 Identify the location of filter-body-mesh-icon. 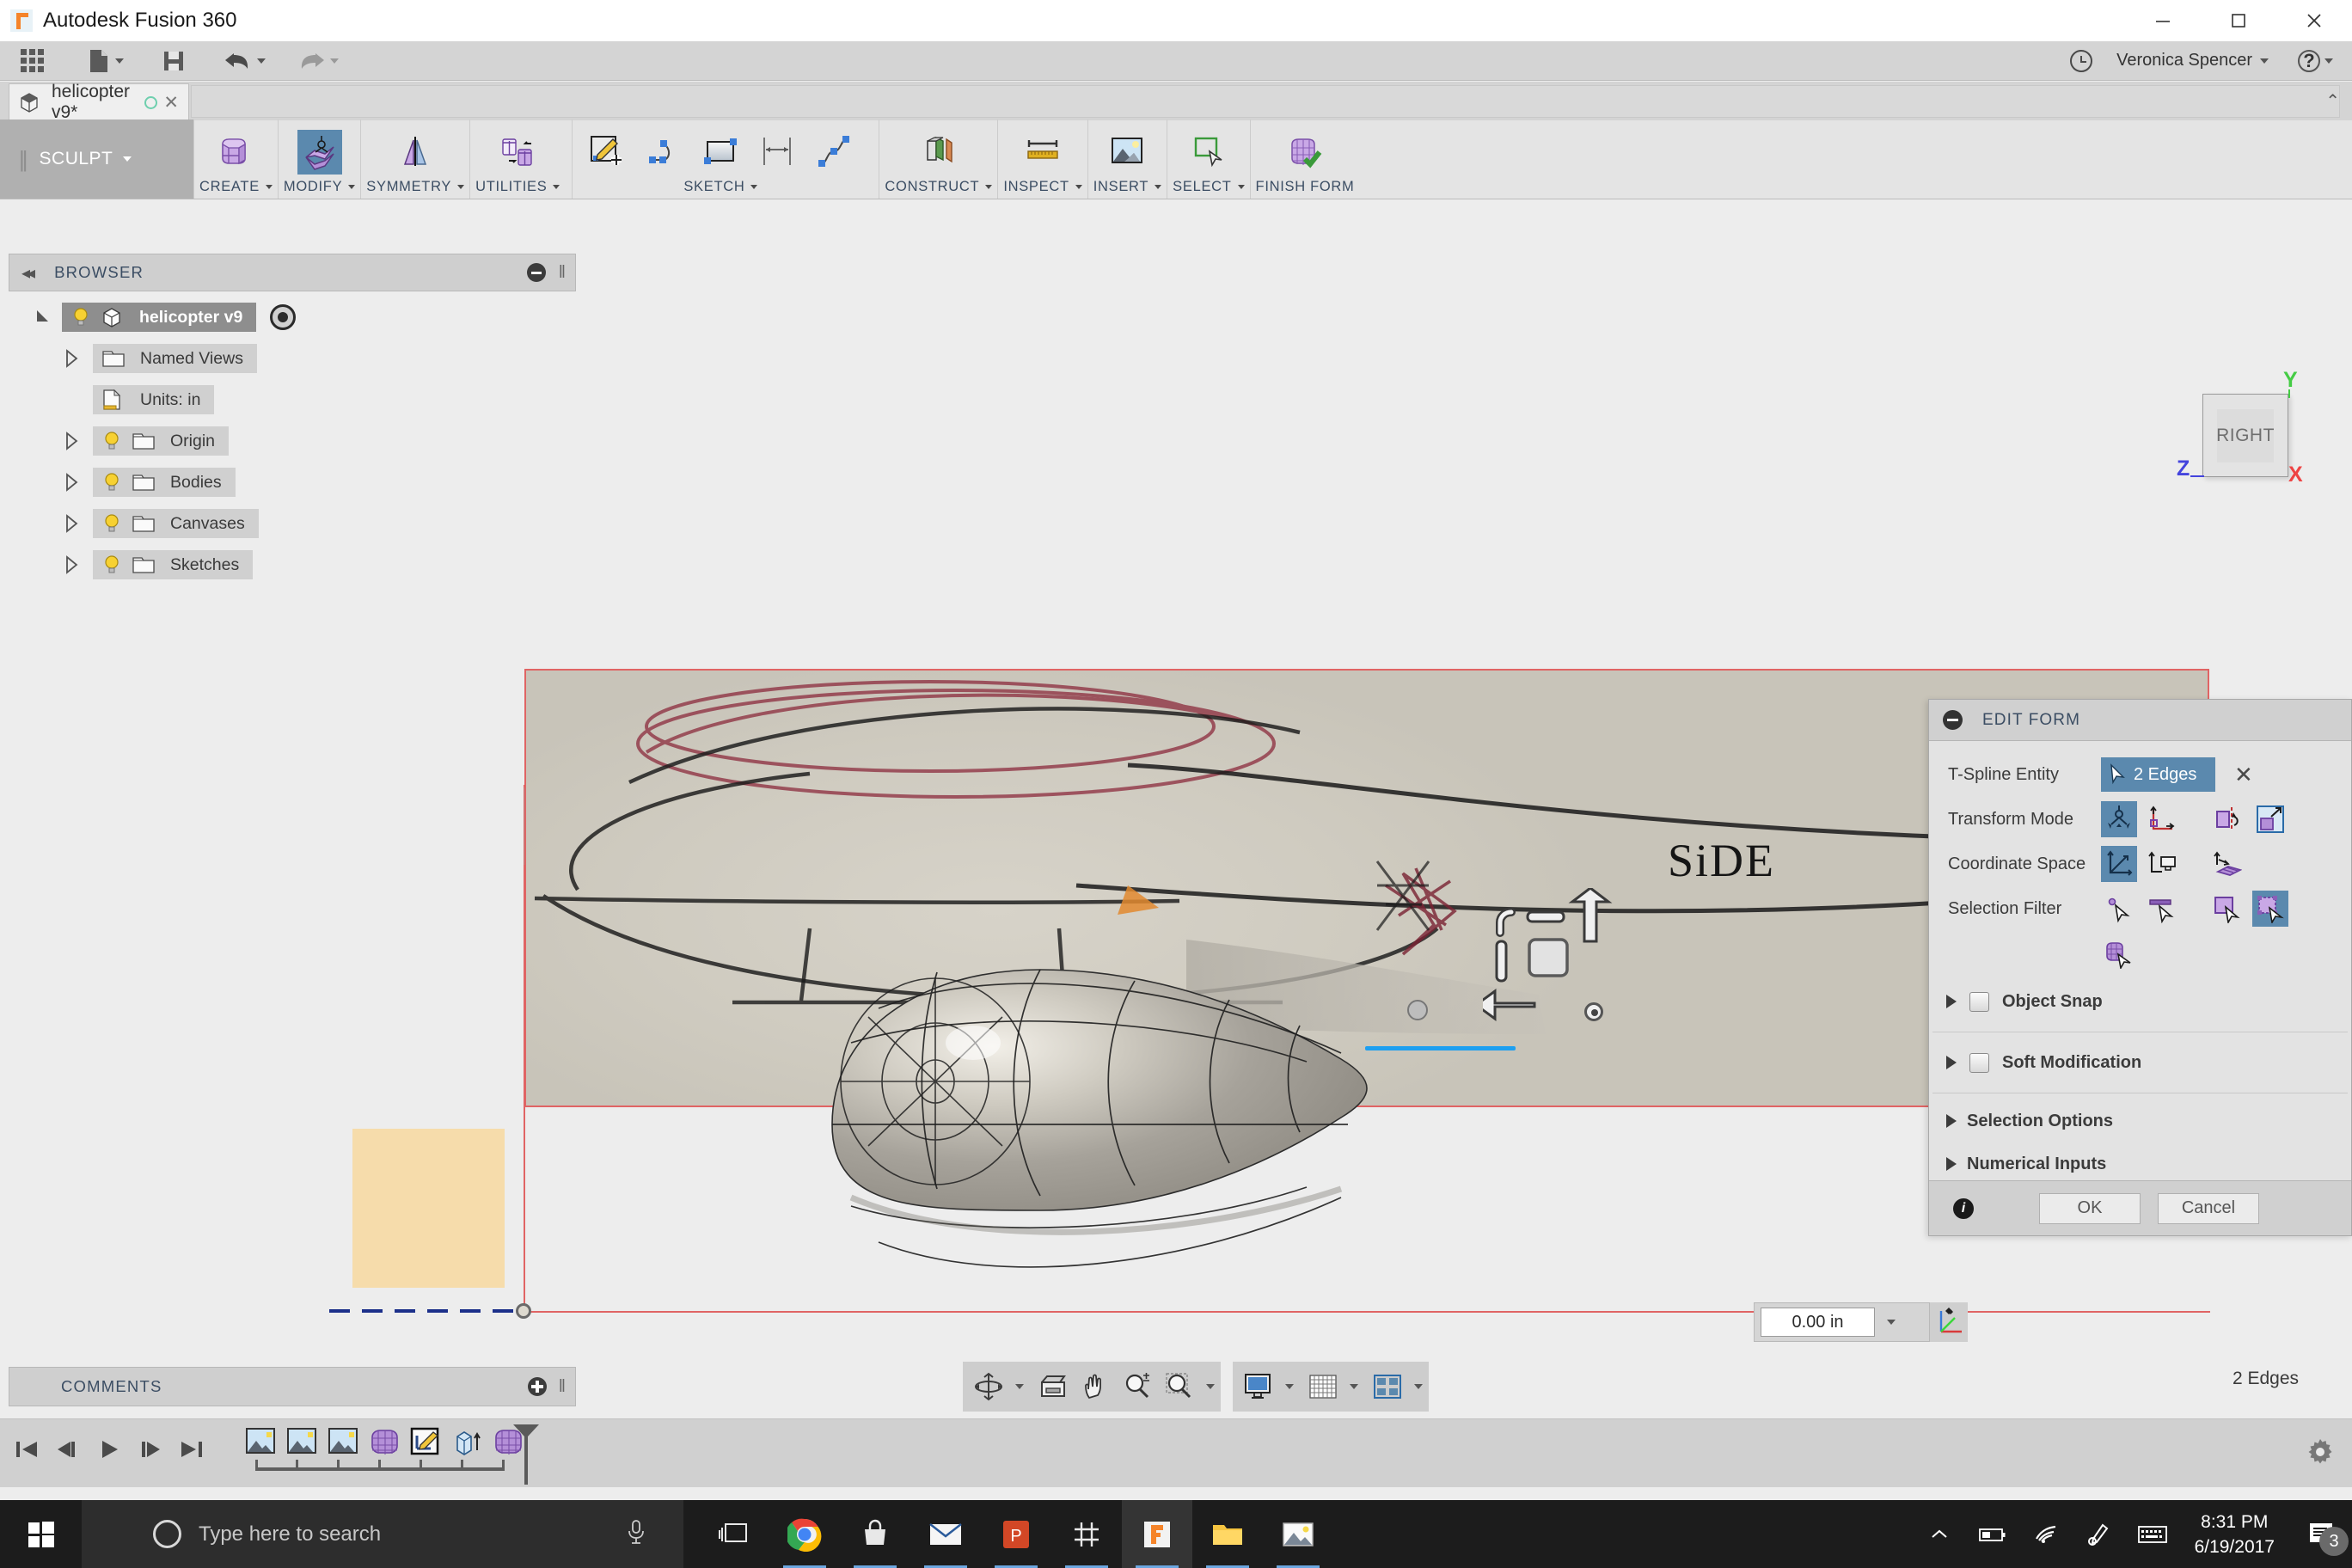
(2119, 954).